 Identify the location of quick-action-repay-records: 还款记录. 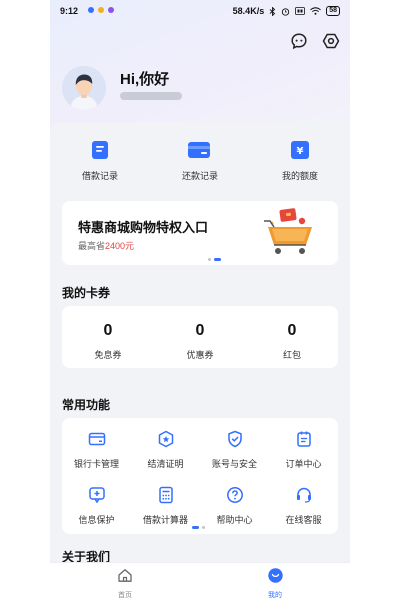
(200, 161).